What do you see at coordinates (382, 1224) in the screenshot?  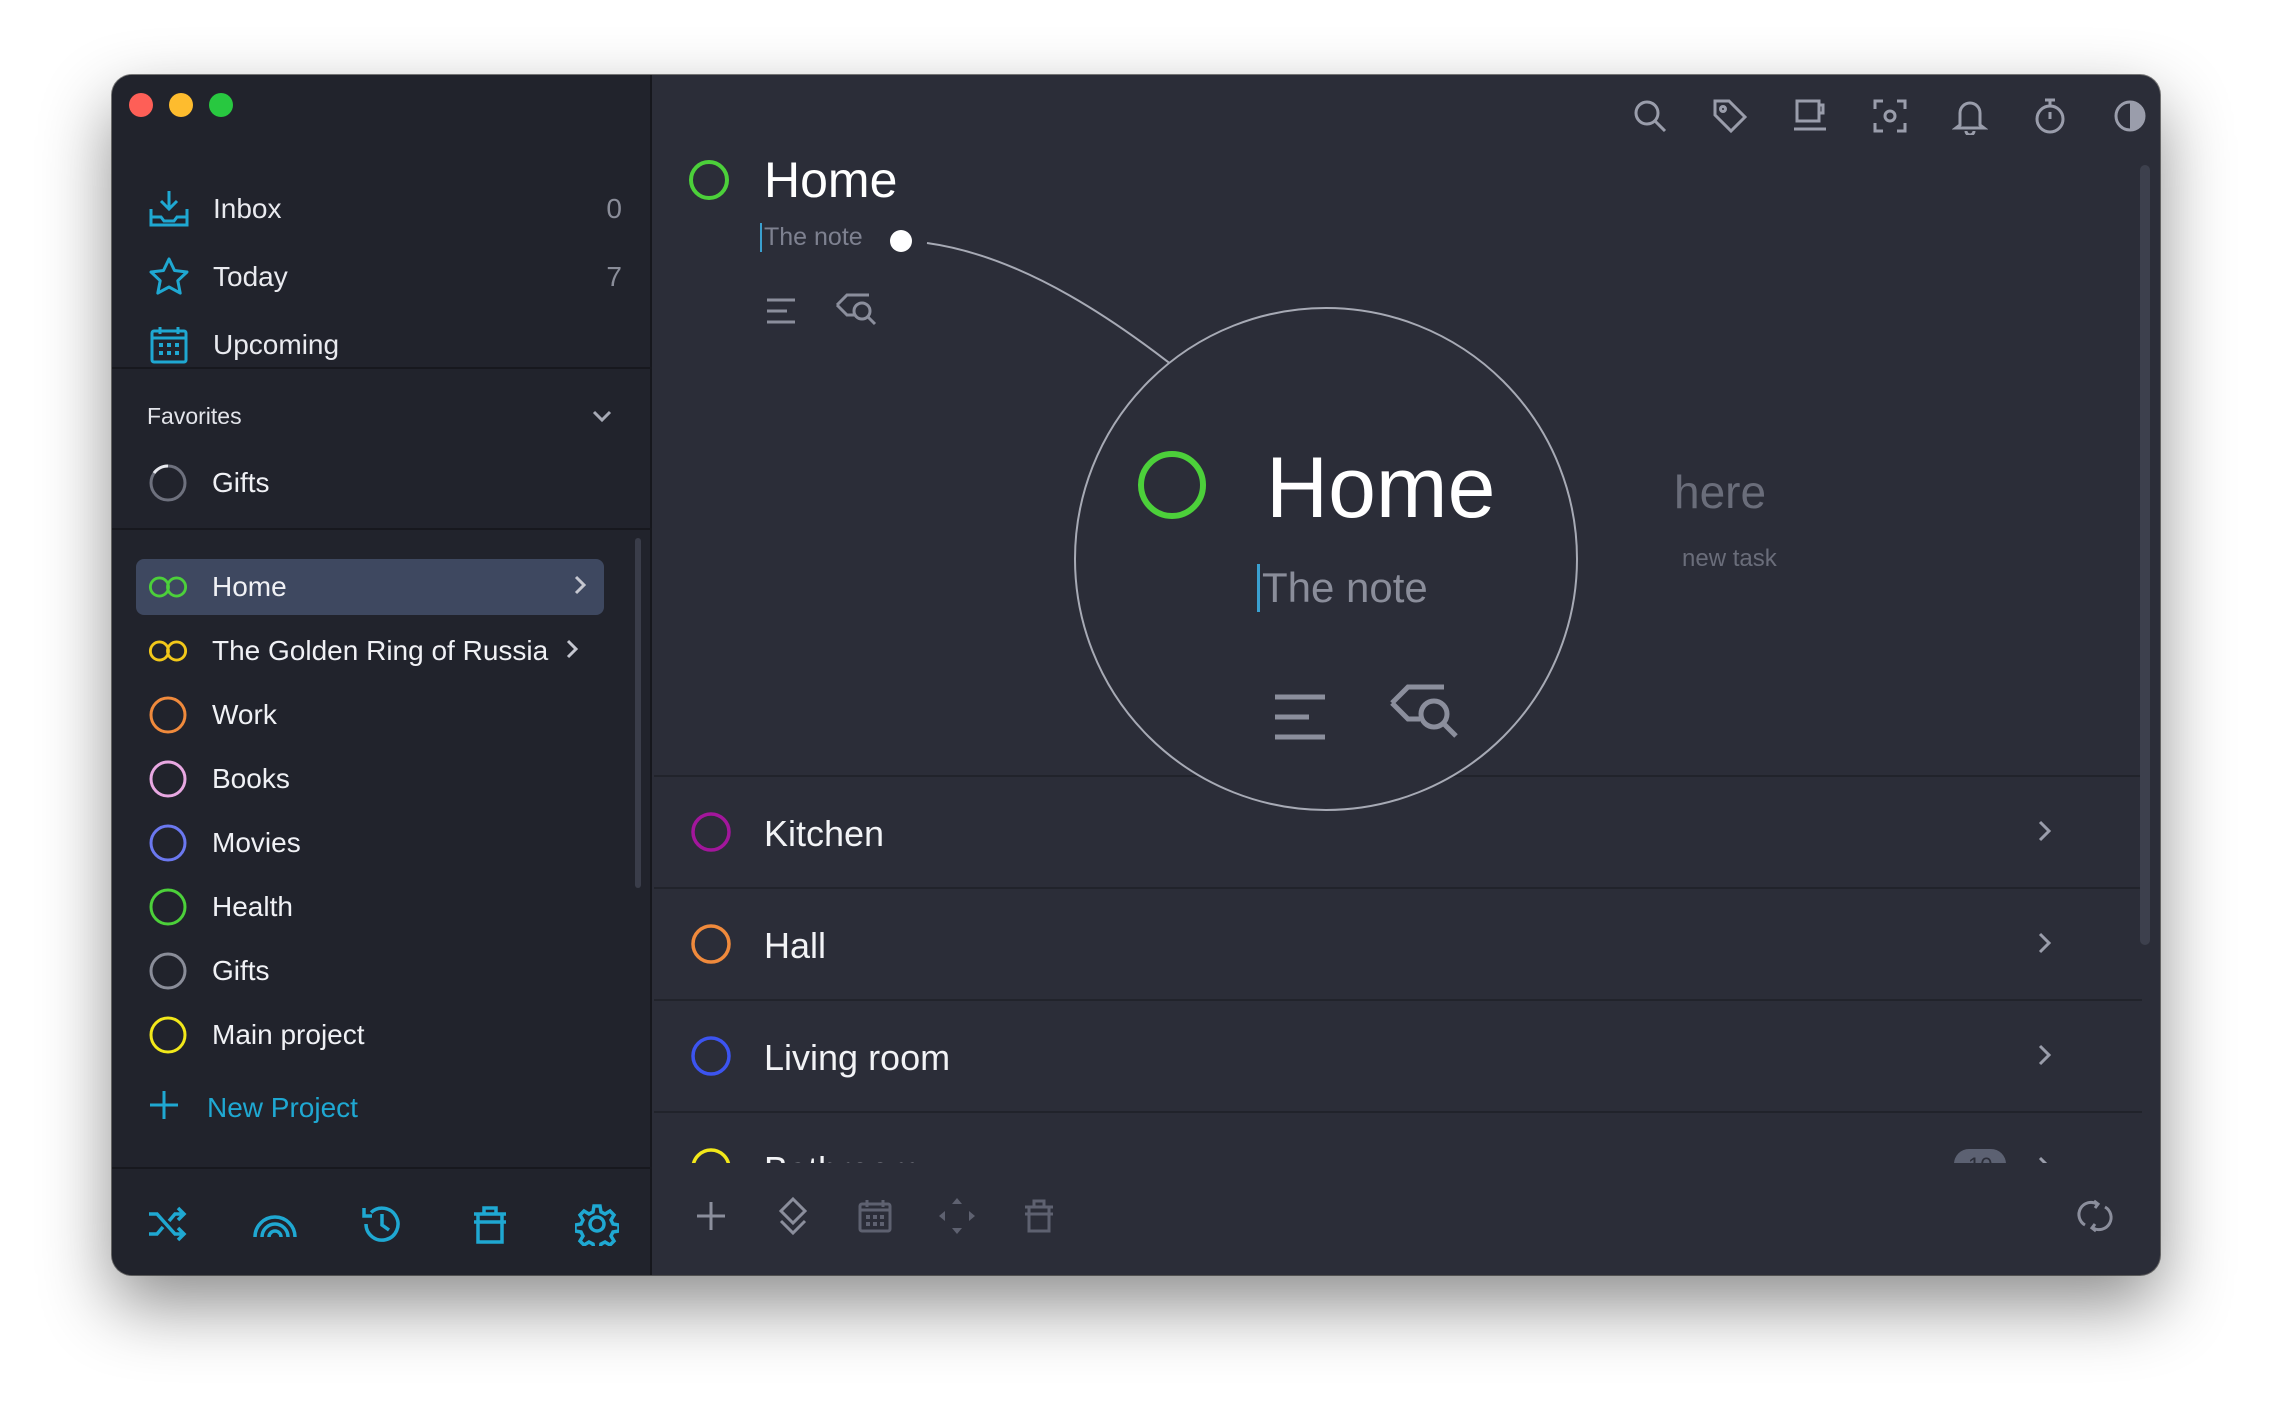 I see `history-icon` at bounding box center [382, 1224].